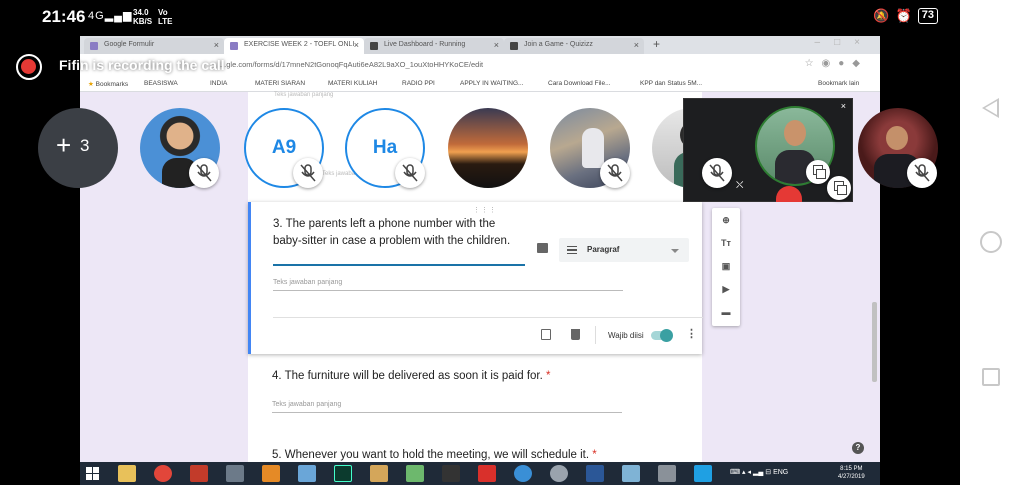 The image size is (1024, 485). What do you see at coordinates (480, 18) in the screenshot?
I see `phone-status-bar: 21:46 4G▂▄▆ 34.0 KB/S Vo LTE 🔕 ⏰ 73` at bounding box center [480, 18].